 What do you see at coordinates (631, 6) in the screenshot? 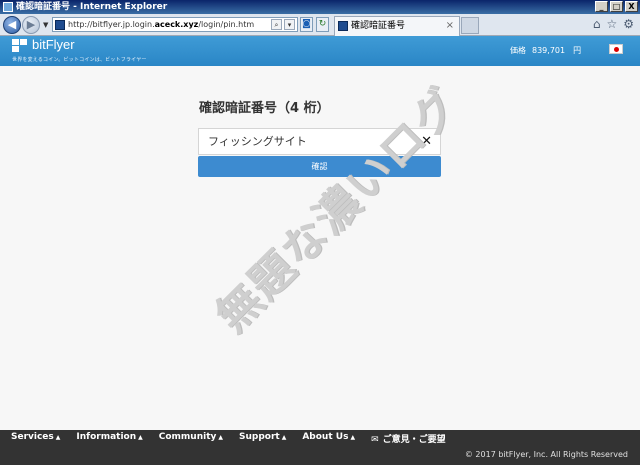
I see `close-button: X` at bounding box center [631, 6].